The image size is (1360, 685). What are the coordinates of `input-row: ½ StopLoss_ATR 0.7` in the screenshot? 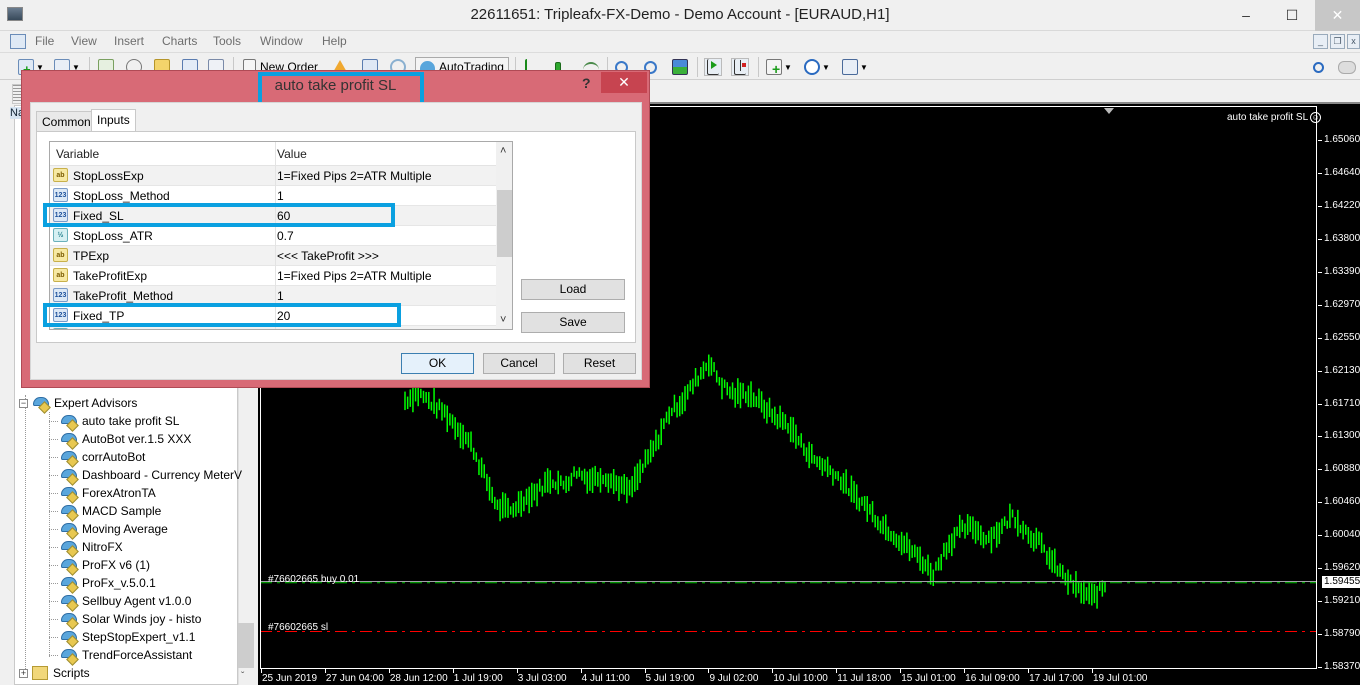 It's located at (273, 236).